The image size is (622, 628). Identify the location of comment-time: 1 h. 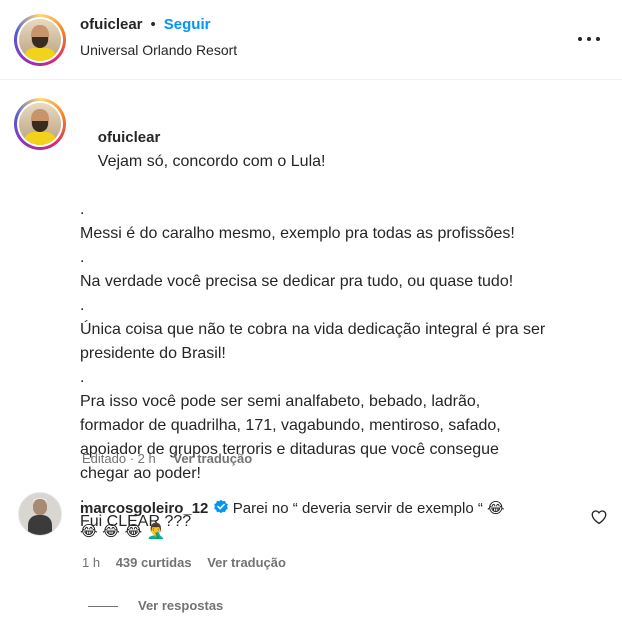
(91, 562).